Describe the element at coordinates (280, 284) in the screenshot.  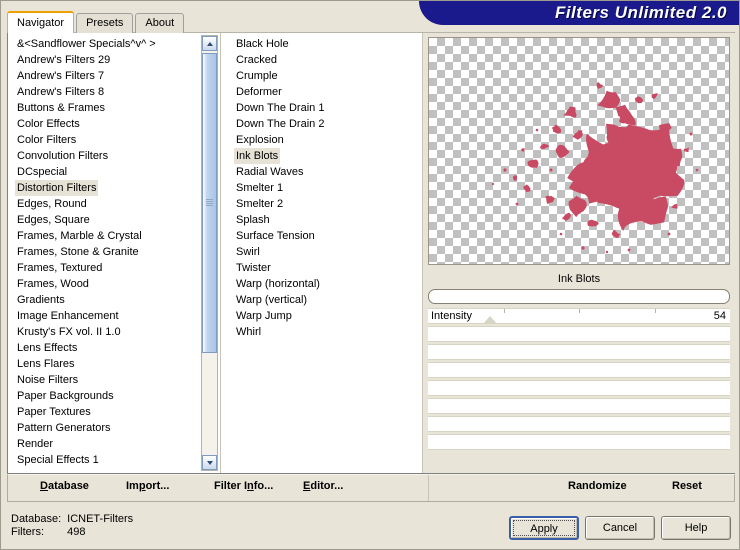
I see `filter-row: Warp (horizontal)` at that location.